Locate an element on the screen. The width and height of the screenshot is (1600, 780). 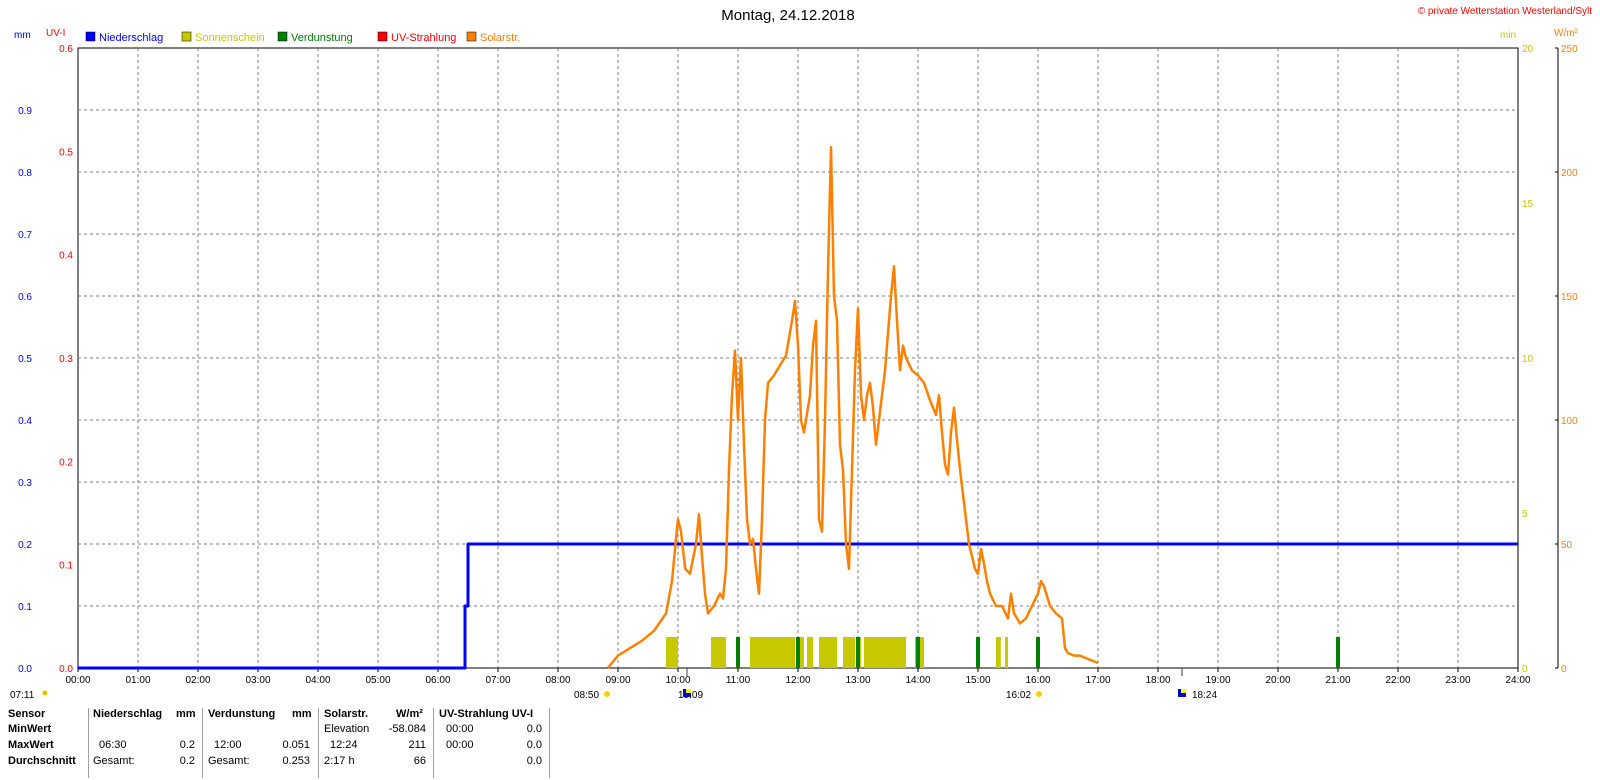
y-mm-tick-label: 0.4 is located at coordinates (25, 421).